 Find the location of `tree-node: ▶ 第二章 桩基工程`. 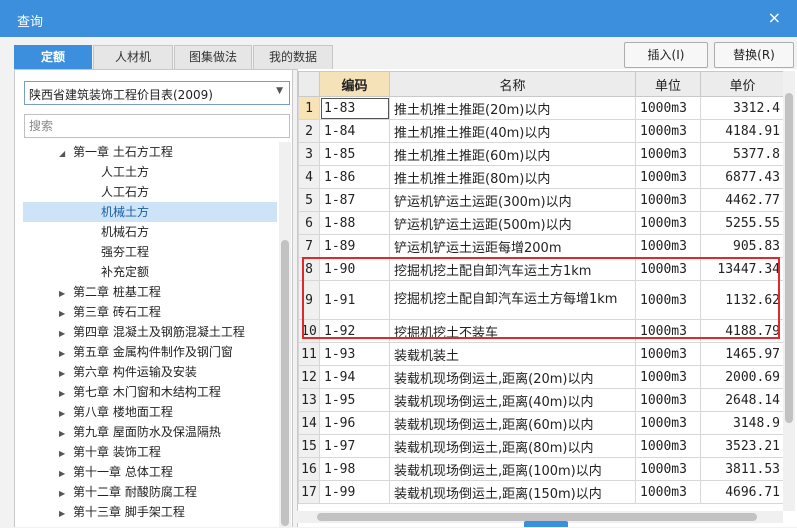

tree-node: ▶ 第二章 桩基工程 is located at coordinates (113, 292).